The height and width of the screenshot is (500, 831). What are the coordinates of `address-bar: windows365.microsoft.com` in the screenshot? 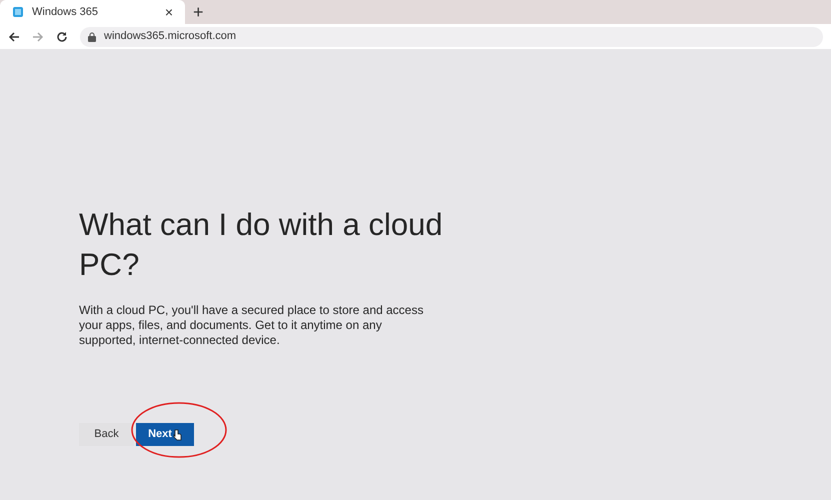 It's located at (451, 36).